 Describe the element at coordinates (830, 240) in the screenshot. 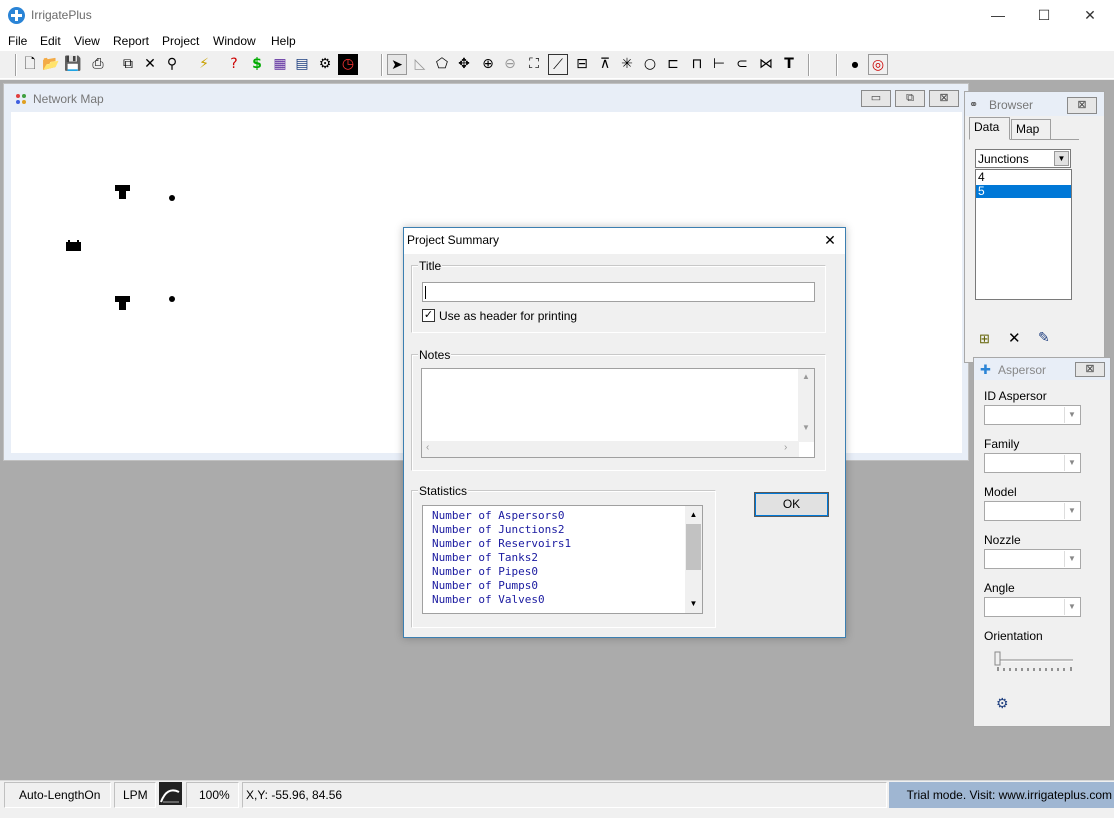

I see `dialog-close-button: ✕` at that location.